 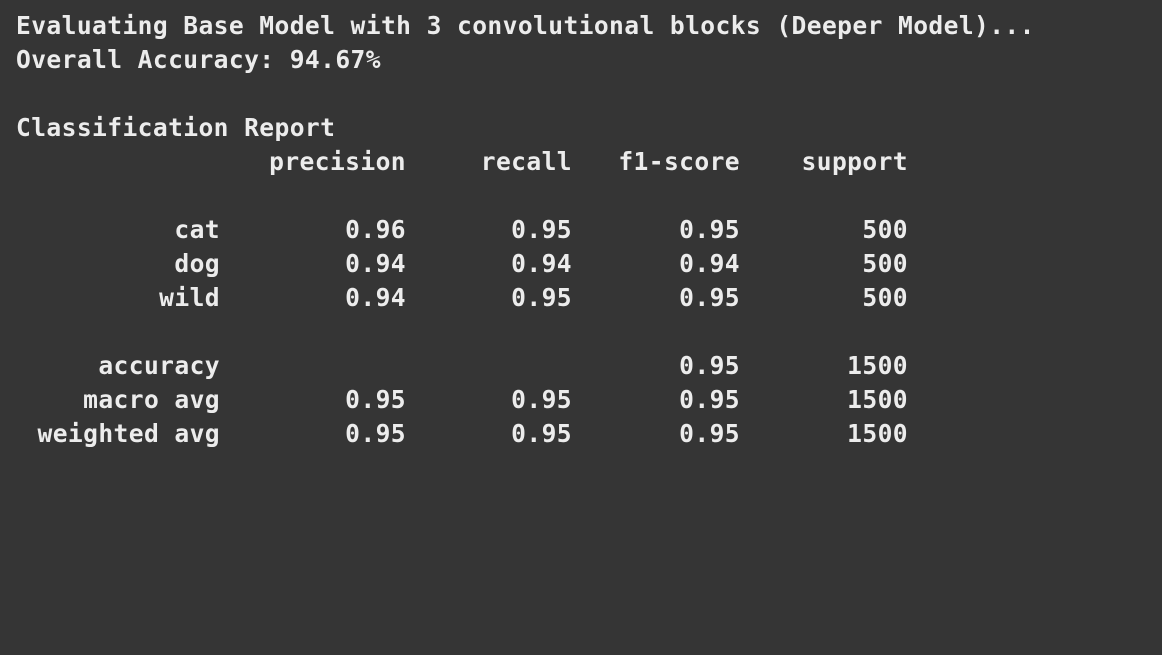 I want to click on report-row-wild: wild 0.94 0.95 0.95 500, so click(x=589, y=298).